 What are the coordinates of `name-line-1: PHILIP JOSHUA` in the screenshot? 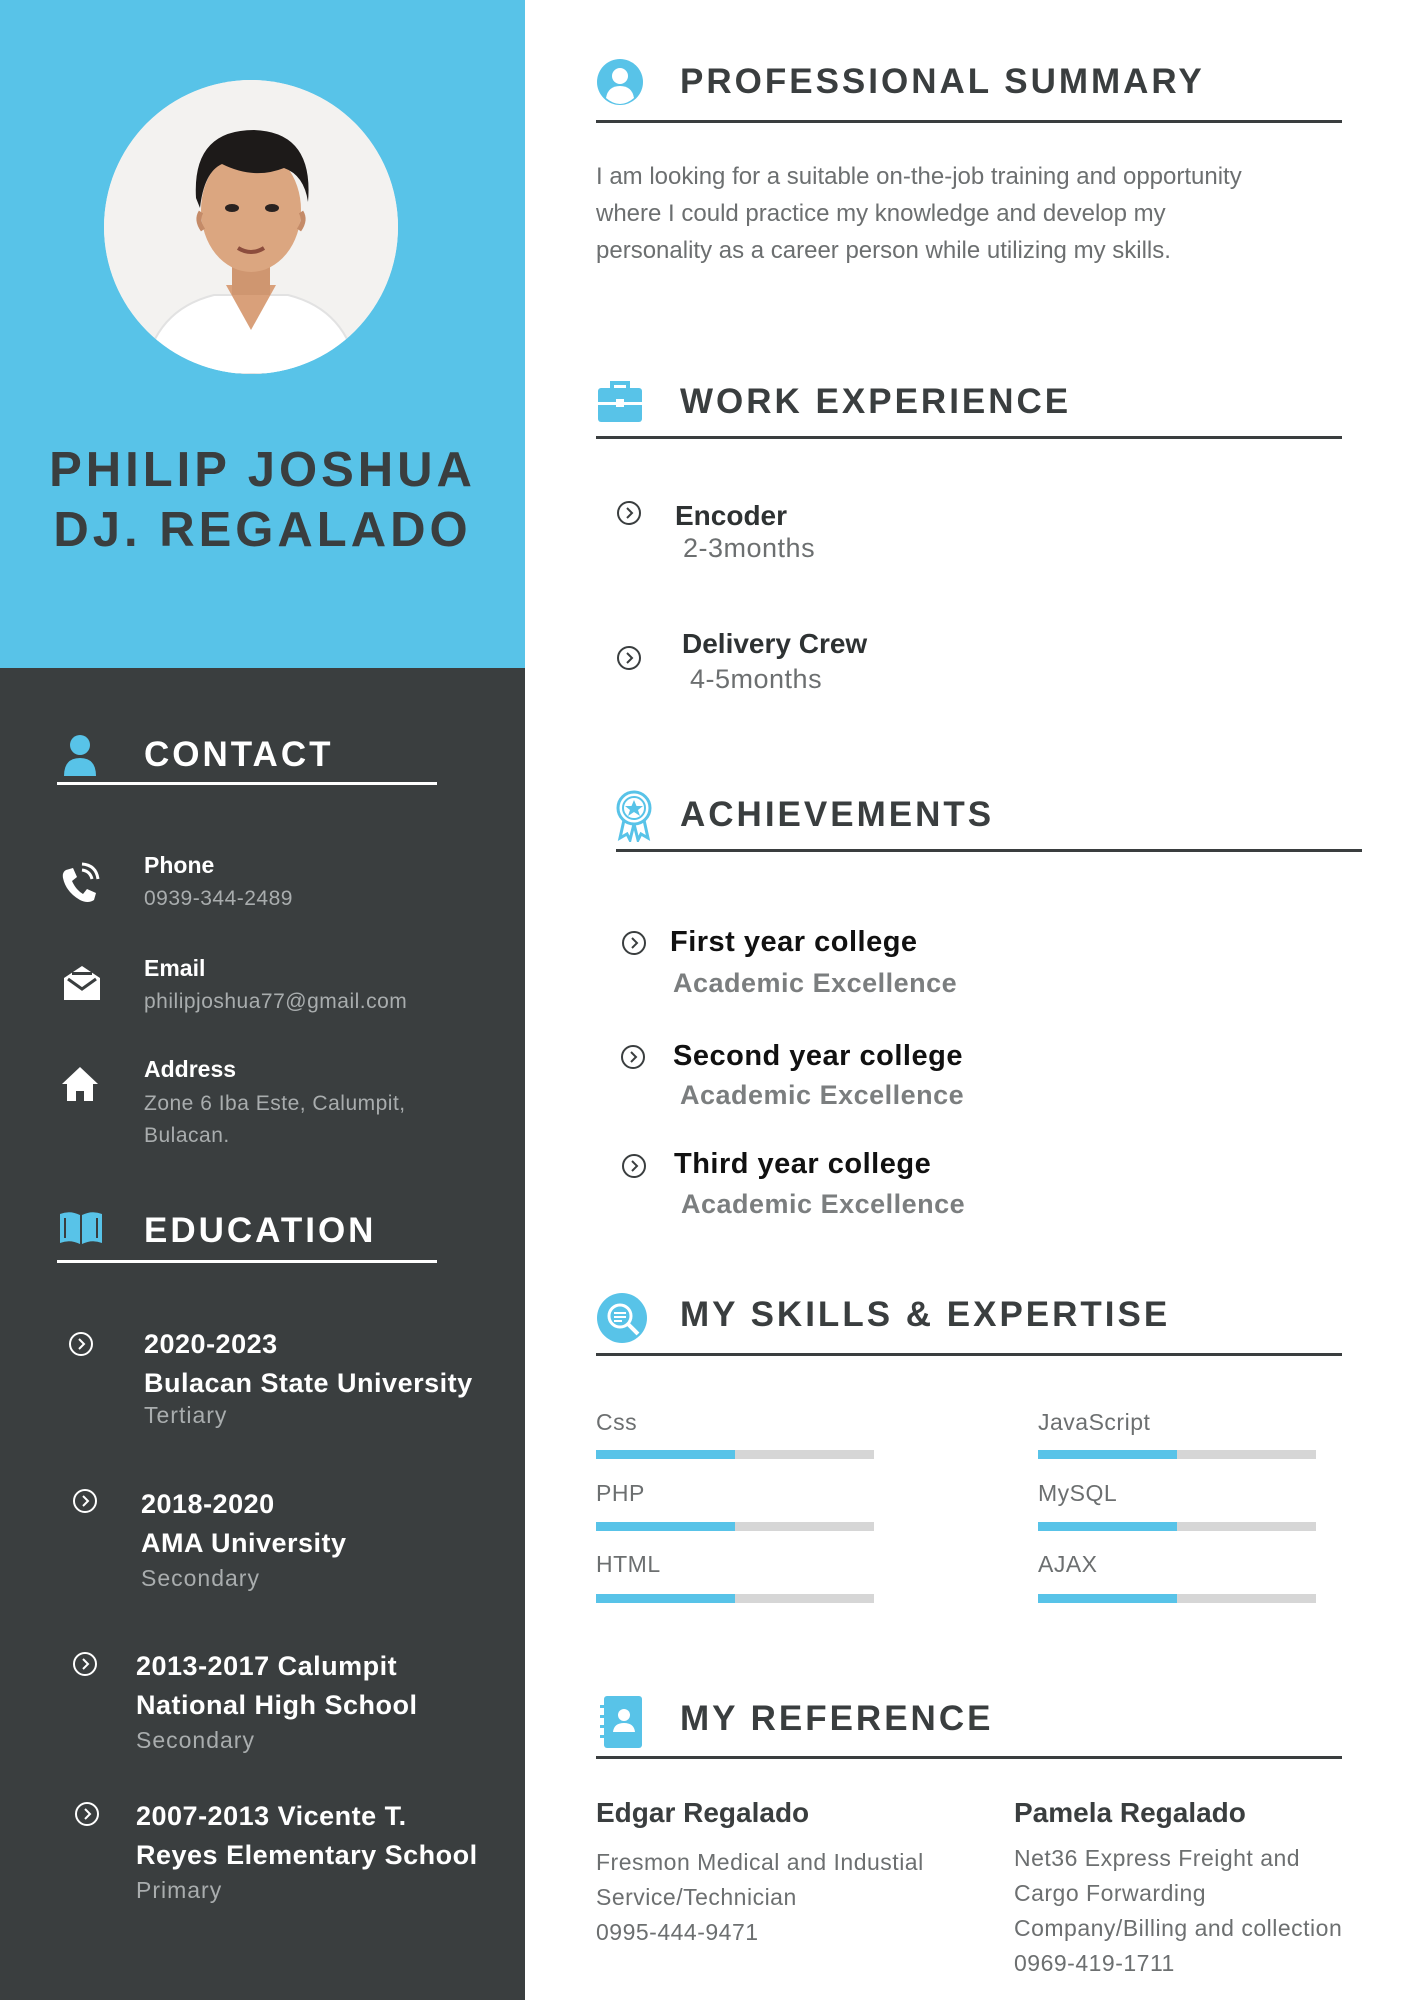 It's located at (262, 470).